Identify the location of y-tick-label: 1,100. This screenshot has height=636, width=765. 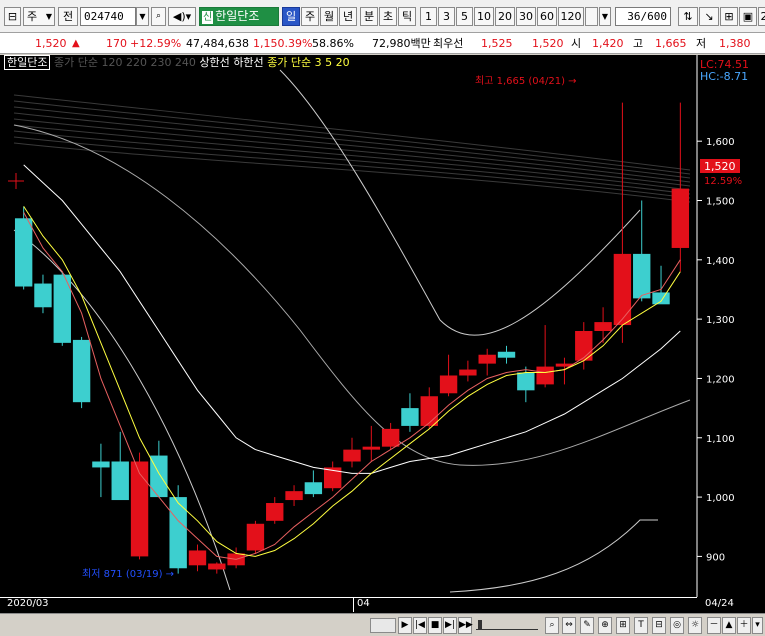
(720, 439).